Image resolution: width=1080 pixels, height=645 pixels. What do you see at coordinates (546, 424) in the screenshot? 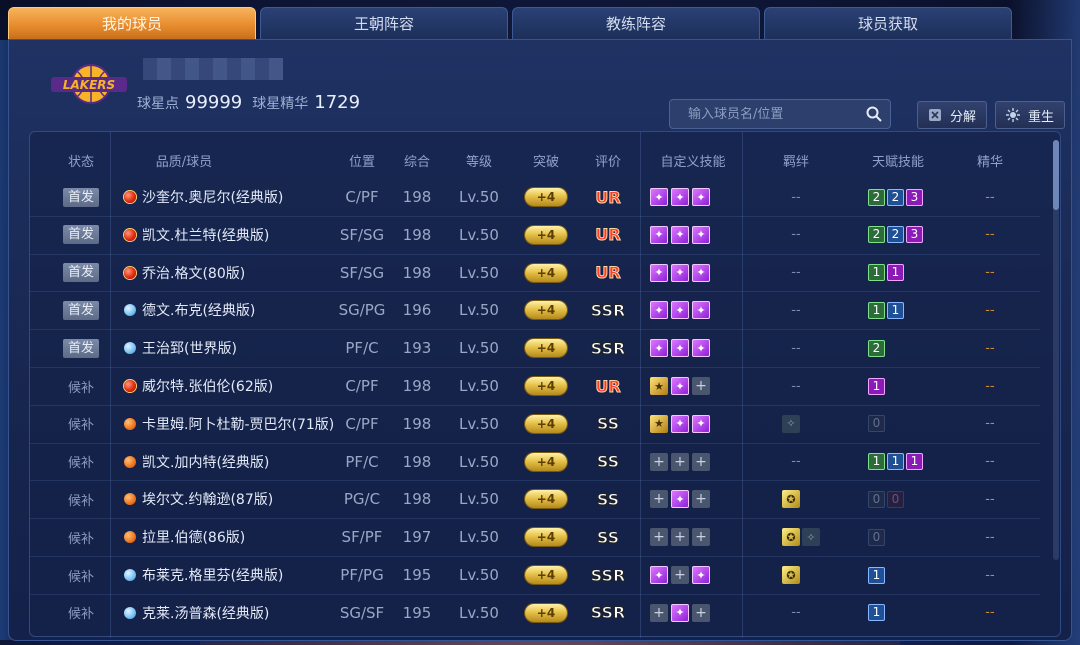
I see `breakthrough-cell: +4` at bounding box center [546, 424].